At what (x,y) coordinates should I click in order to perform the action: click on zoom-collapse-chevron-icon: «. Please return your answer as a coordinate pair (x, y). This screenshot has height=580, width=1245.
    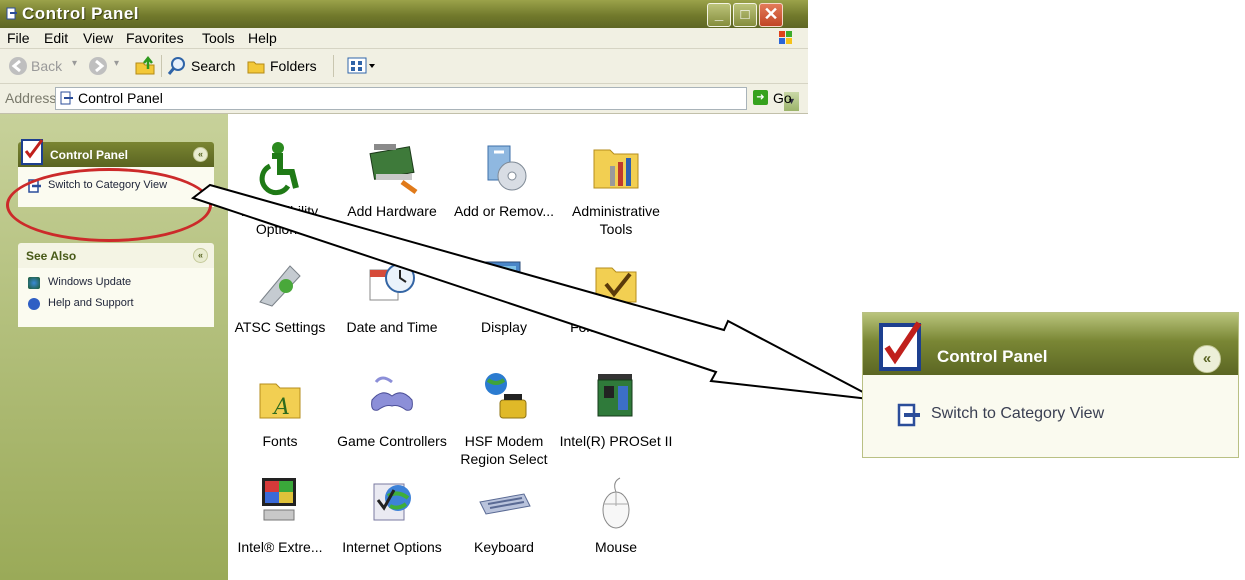
    Looking at the image, I should click on (1207, 359).